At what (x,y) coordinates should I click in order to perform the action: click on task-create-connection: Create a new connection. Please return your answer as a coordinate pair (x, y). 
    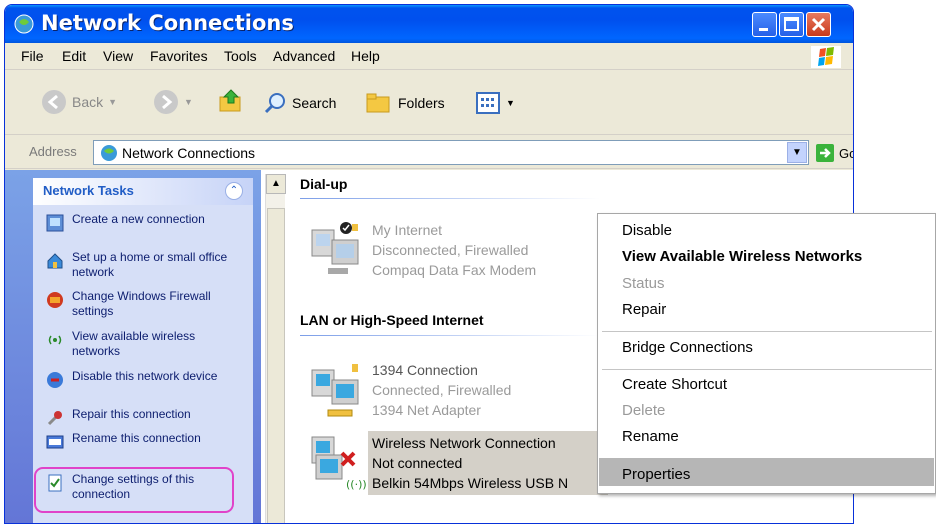
    Looking at the image, I should click on (141, 222).